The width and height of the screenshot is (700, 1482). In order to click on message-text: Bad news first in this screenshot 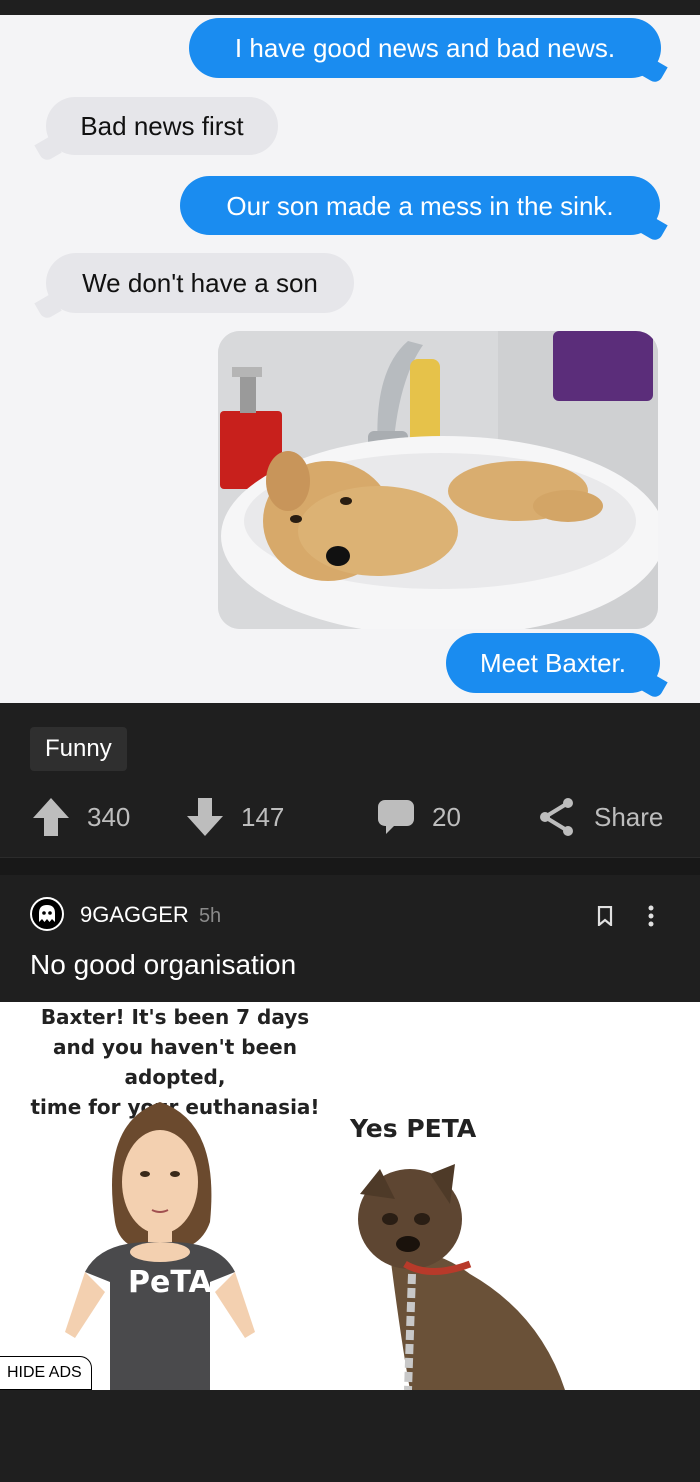, I will do `click(162, 126)`.